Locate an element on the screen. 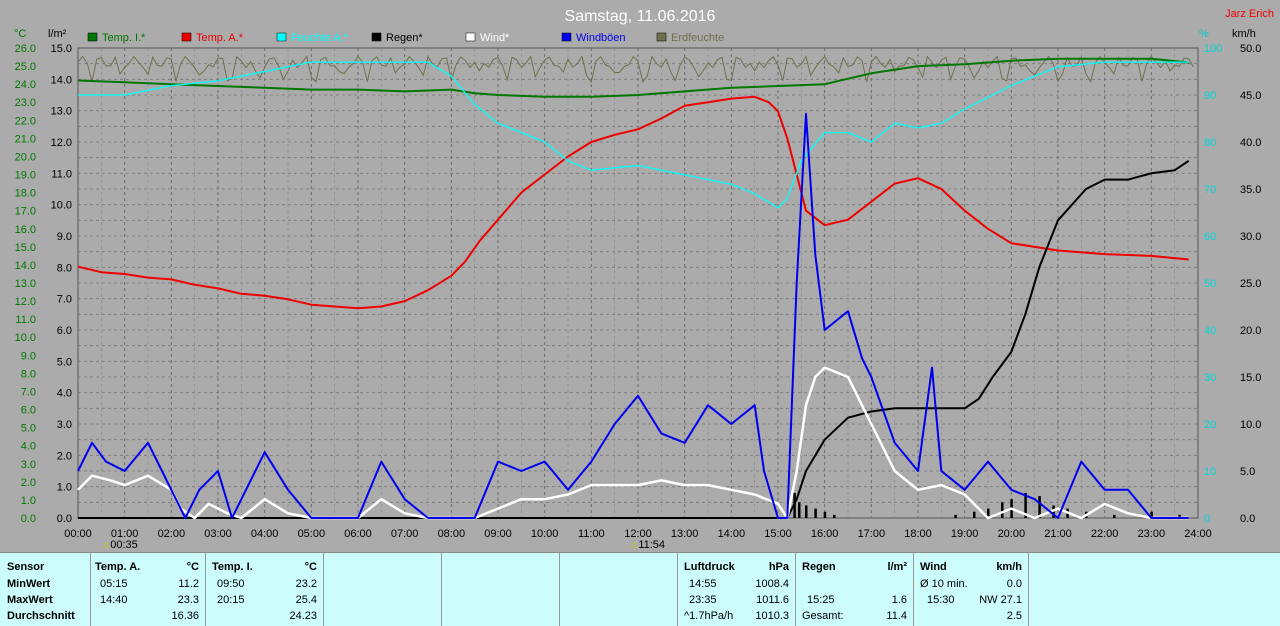 The width and height of the screenshot is (1280, 626). right-wind-tick-label: 35.0 is located at coordinates (1250, 190).